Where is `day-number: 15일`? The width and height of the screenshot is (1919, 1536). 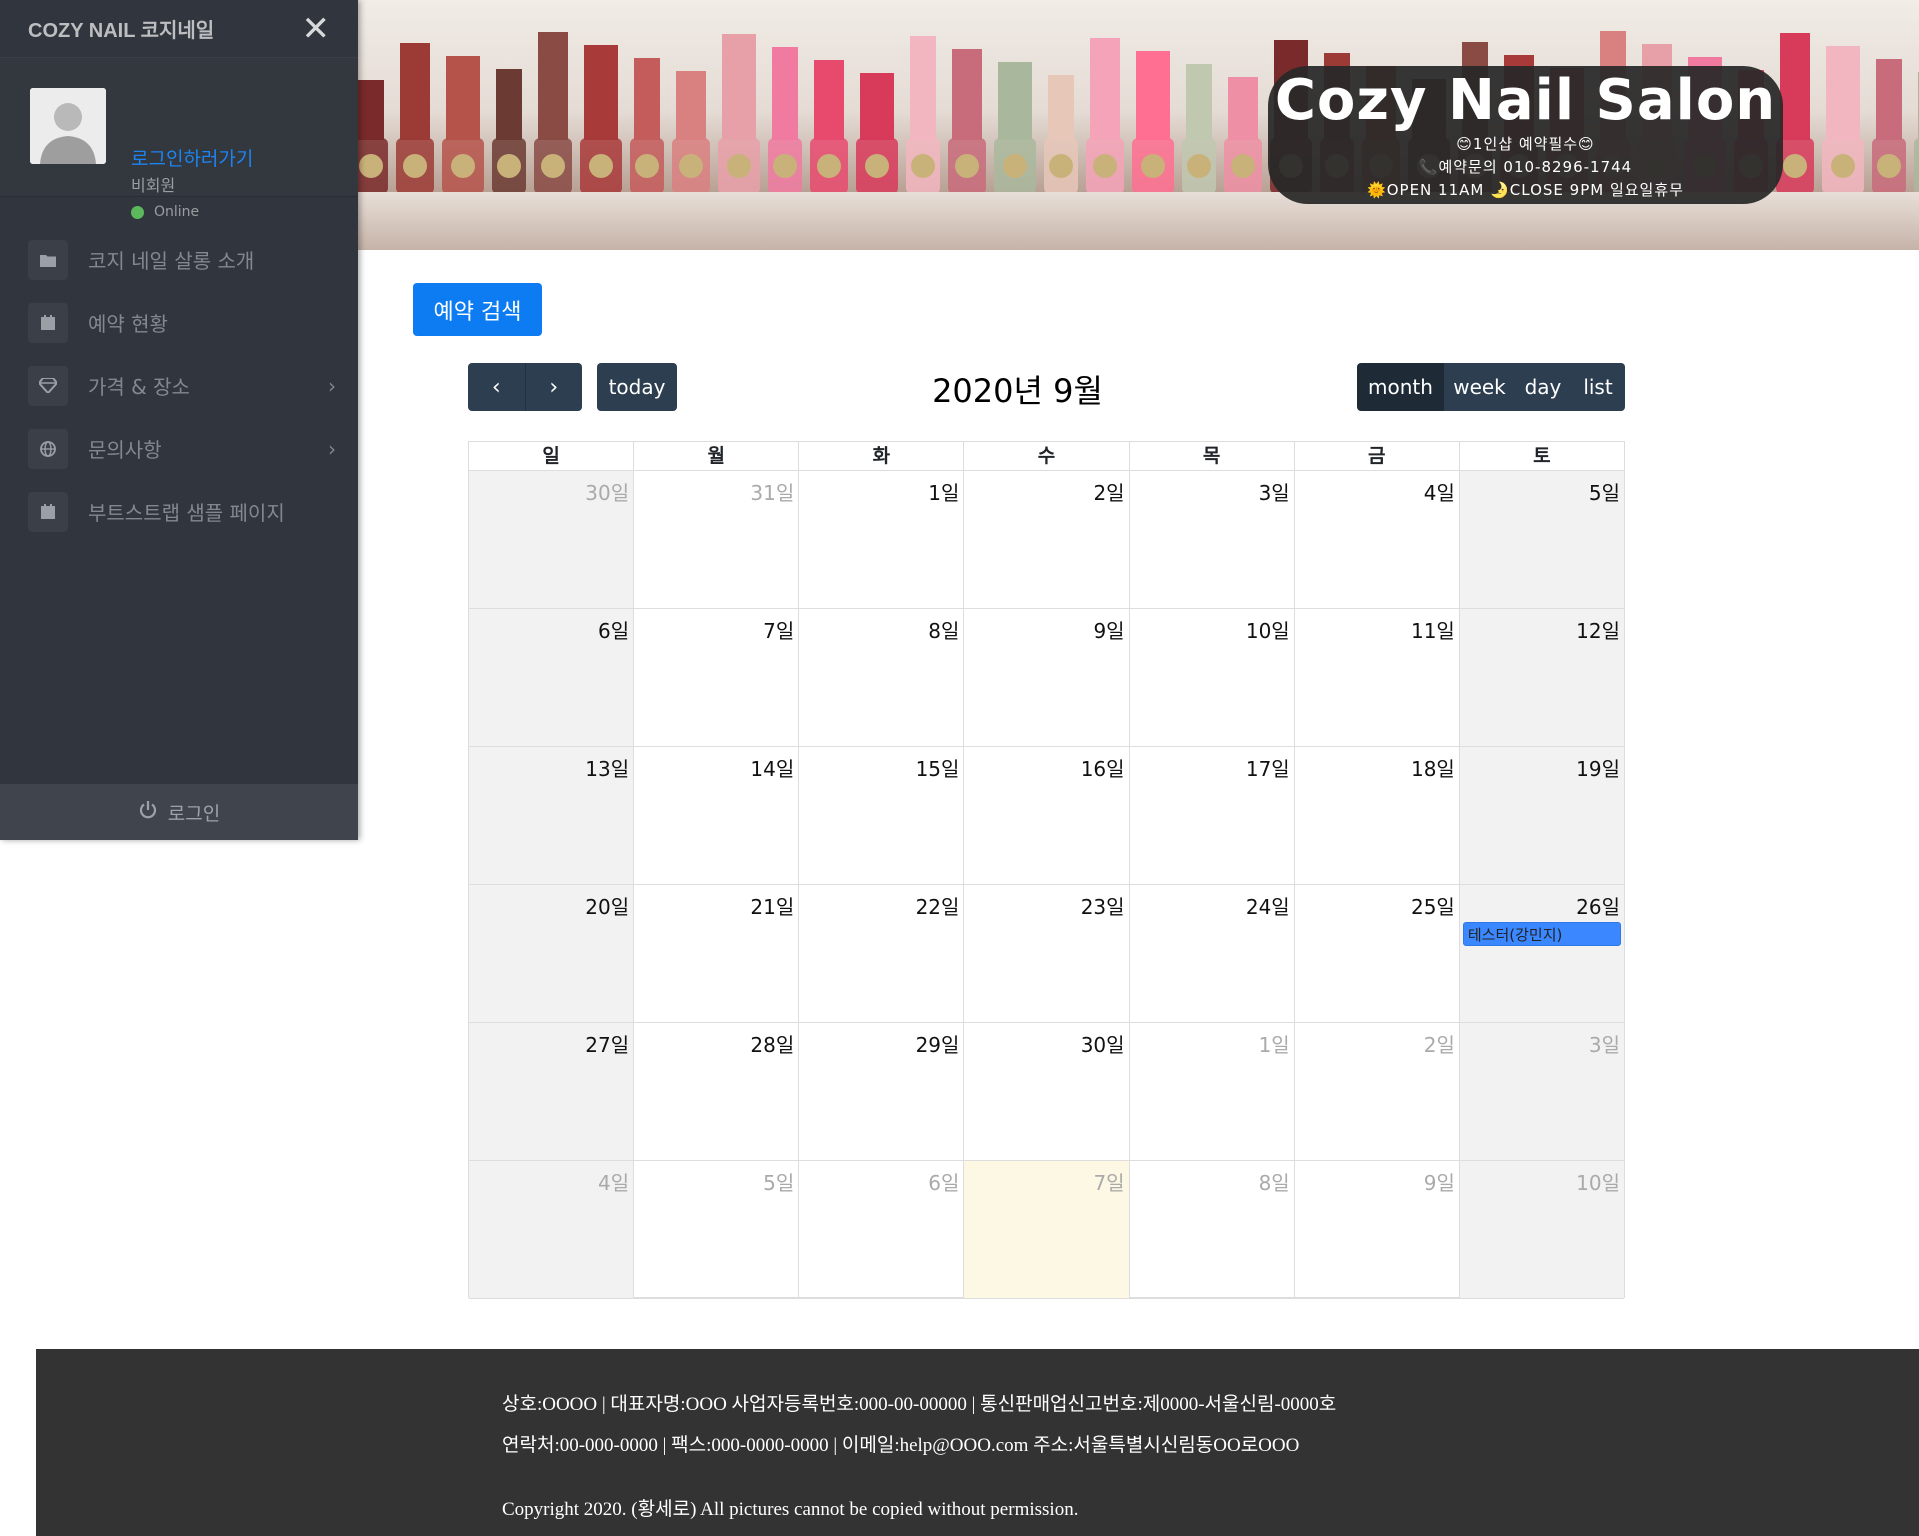 day-number: 15일 is located at coordinates (938, 767).